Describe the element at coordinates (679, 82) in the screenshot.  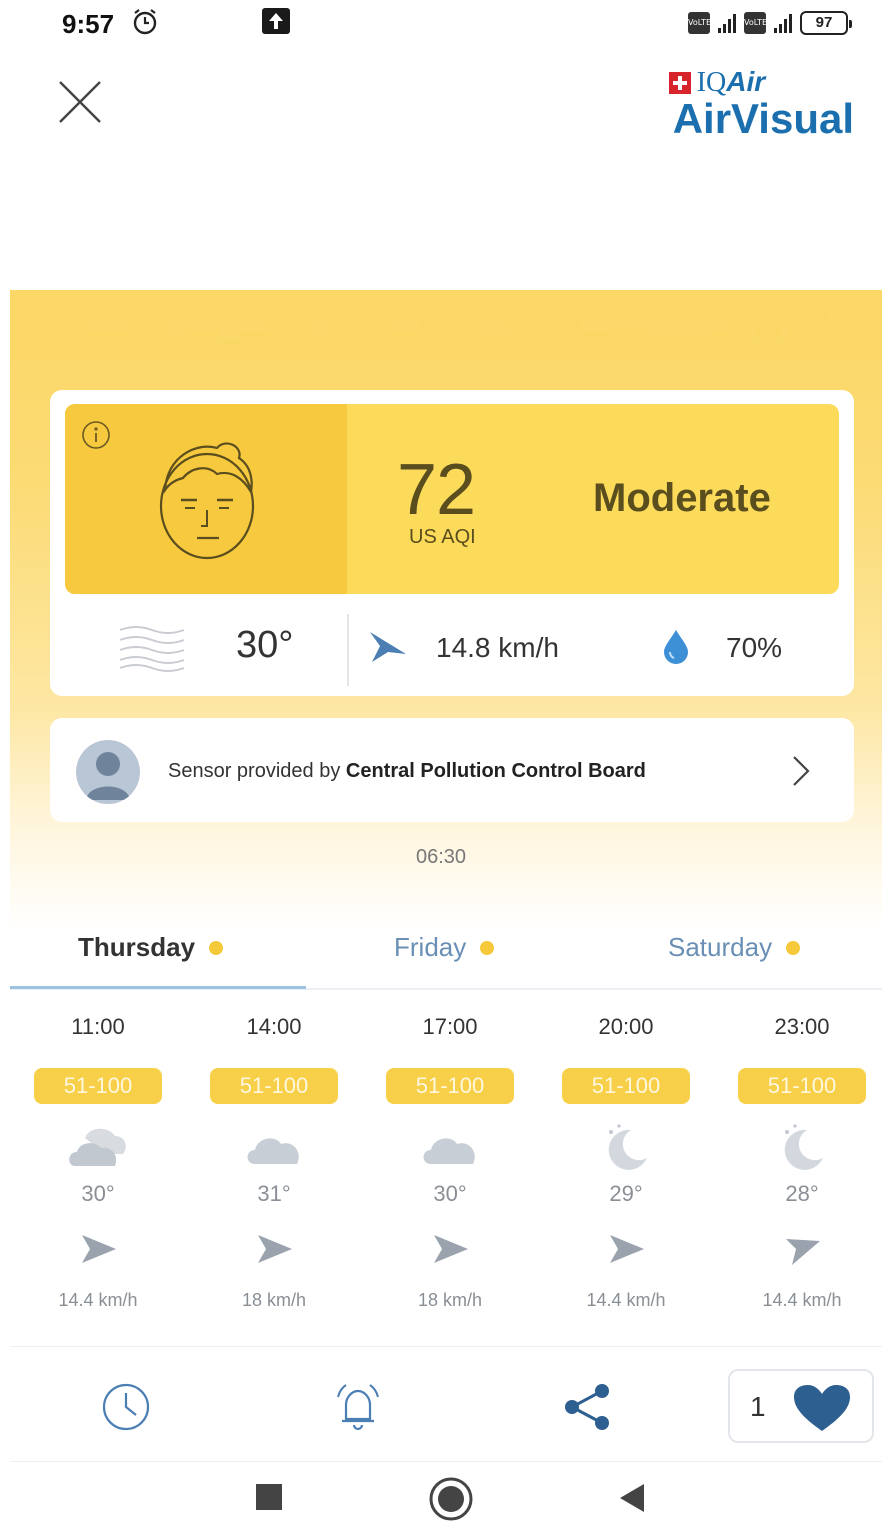
I see `swiss-flag-icon` at that location.